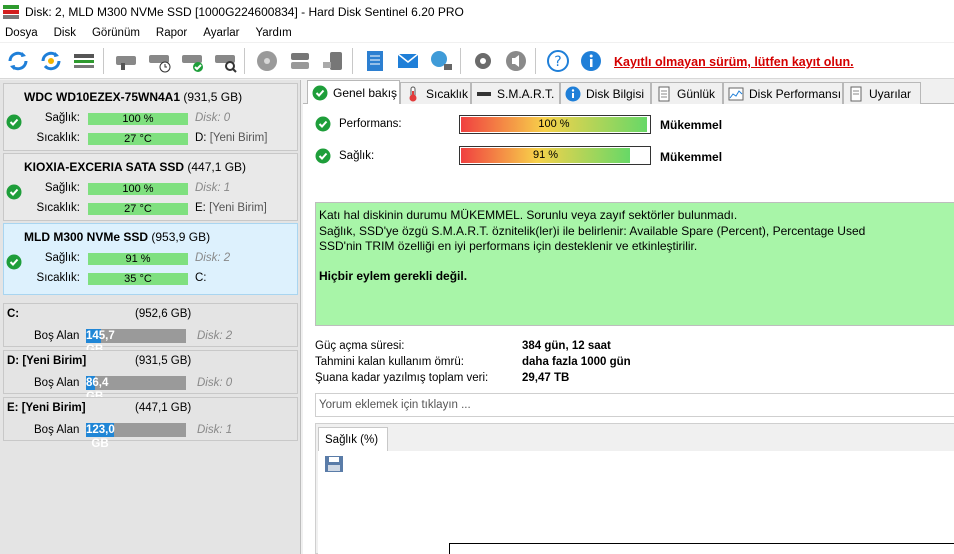  I want to click on save-icon, so click(334, 464).